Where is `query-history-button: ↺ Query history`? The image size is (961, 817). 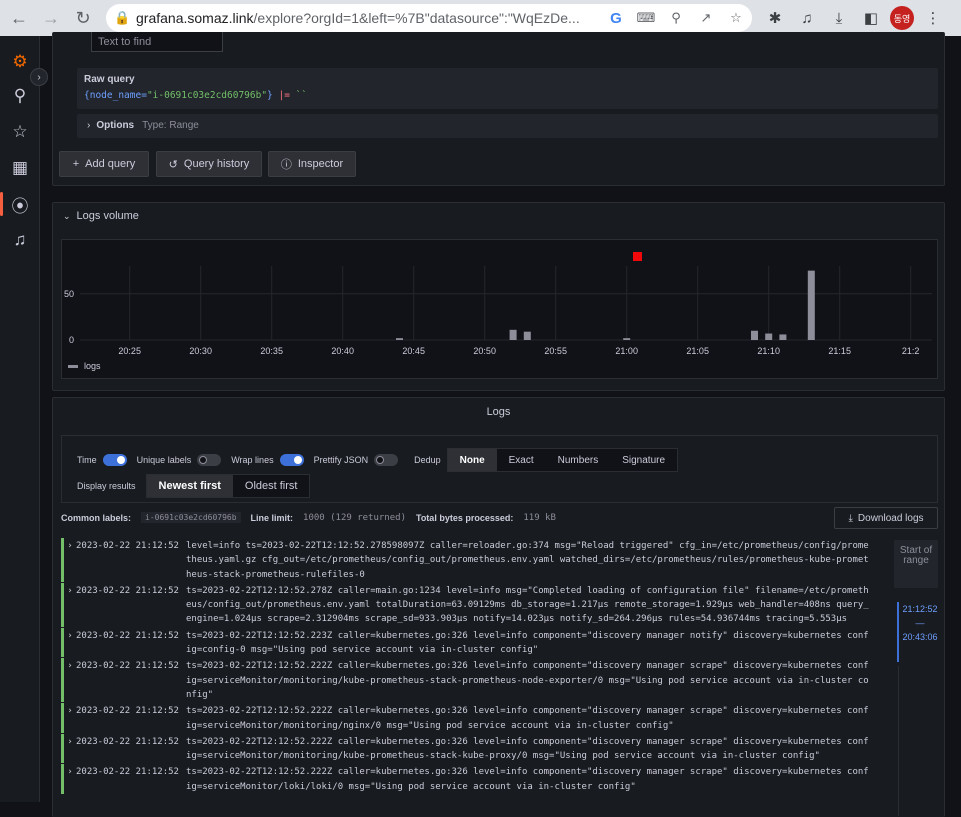 query-history-button: ↺ Query history is located at coordinates (209, 164).